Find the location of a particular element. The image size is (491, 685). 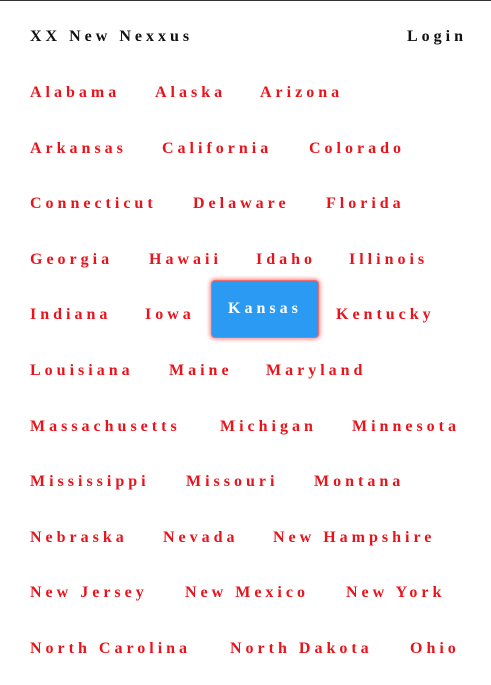

state-row: Arkansas California Colorado is located at coordinates (245, 157).